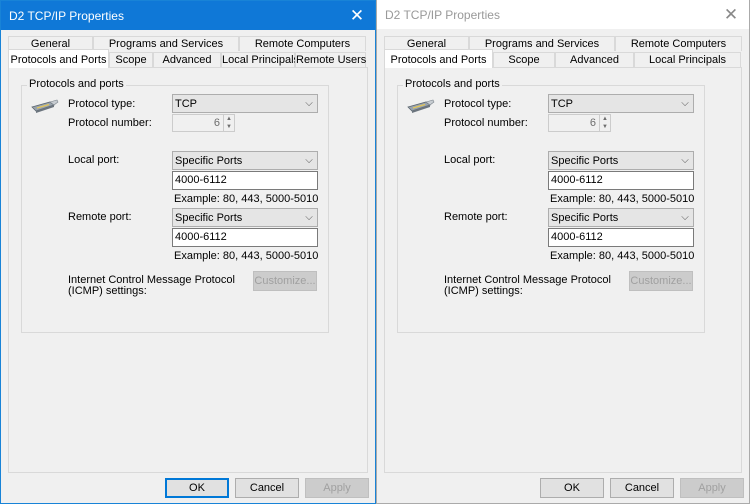 The height and width of the screenshot is (504, 750). Describe the element at coordinates (330, 59) in the screenshot. I see `tab-remote-users: Remote Users` at that location.